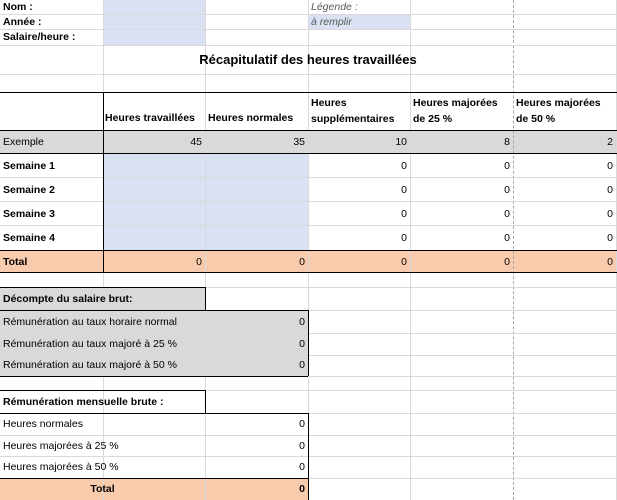  What do you see at coordinates (251, 118) in the screenshot?
I see `header-heures-normales: Heures normales` at bounding box center [251, 118].